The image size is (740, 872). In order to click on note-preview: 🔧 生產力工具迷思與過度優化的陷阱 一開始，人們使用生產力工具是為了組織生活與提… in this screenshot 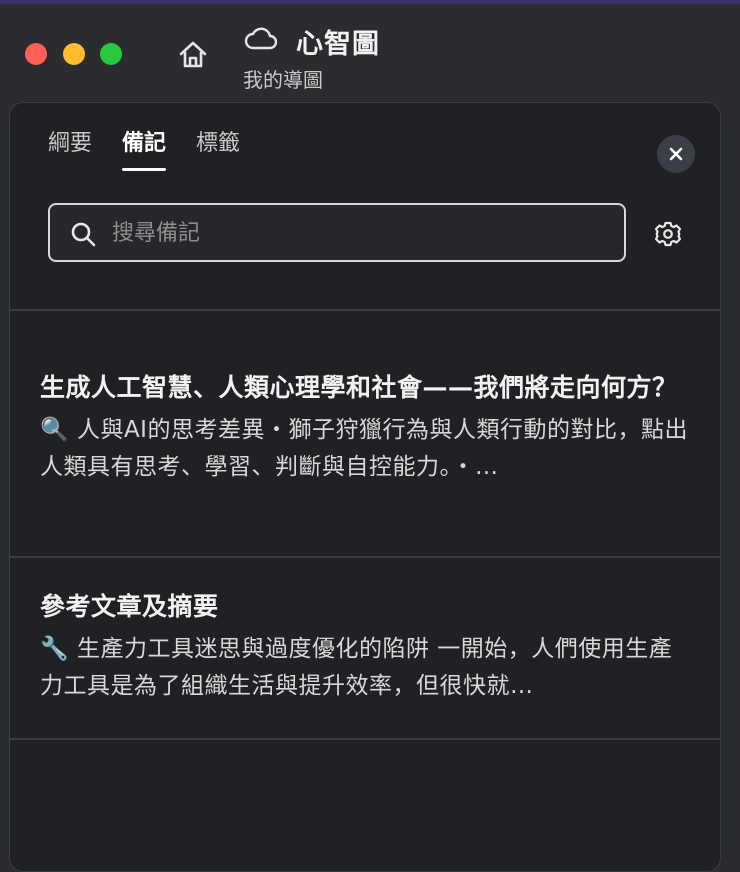, I will do `click(356, 667)`.